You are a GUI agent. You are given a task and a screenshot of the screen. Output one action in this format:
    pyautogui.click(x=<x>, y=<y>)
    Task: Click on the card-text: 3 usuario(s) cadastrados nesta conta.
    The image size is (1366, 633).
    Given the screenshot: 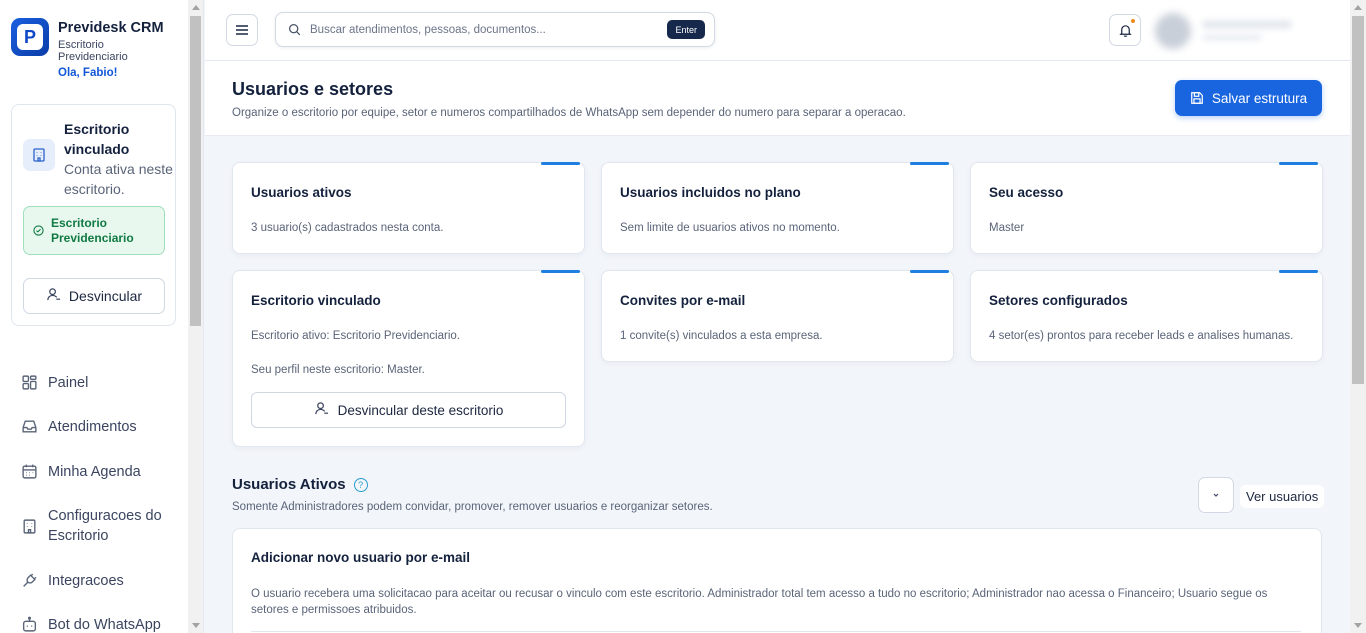 What is the action you would take?
    pyautogui.click(x=347, y=228)
    